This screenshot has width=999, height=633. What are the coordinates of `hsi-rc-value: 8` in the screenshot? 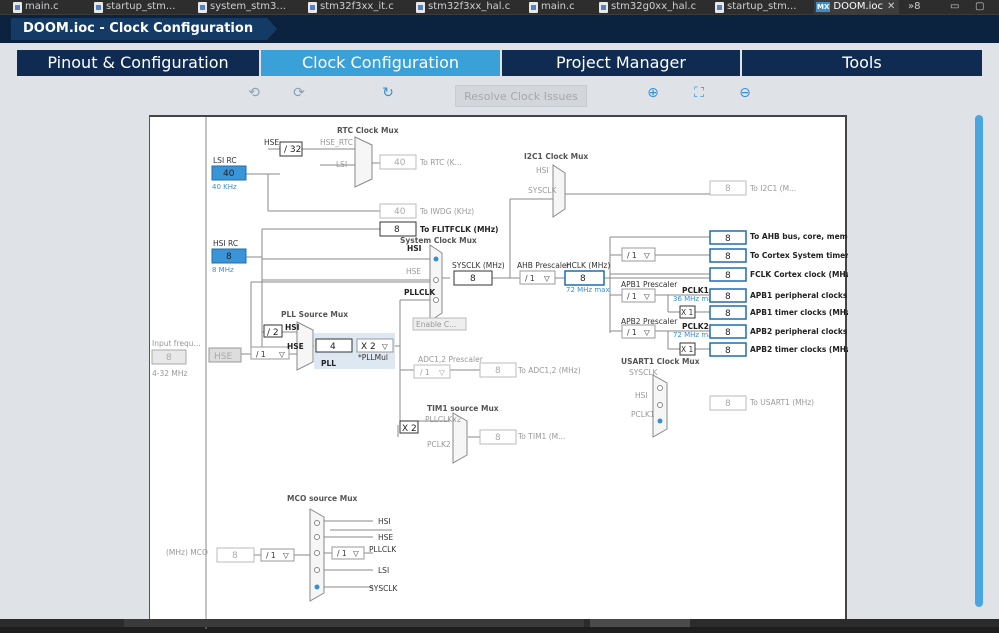 It's located at (229, 257).